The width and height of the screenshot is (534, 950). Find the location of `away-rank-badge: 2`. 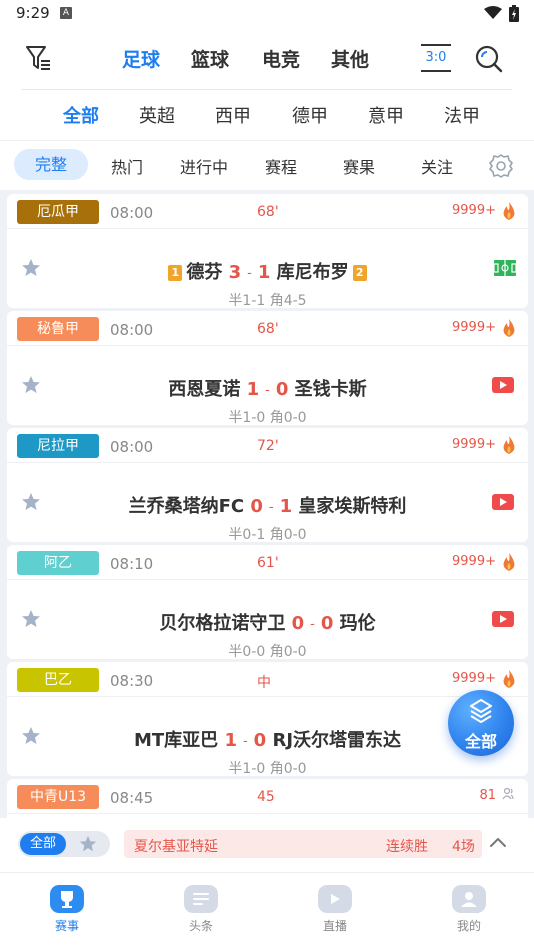

away-rank-badge: 2 is located at coordinates (359, 273).